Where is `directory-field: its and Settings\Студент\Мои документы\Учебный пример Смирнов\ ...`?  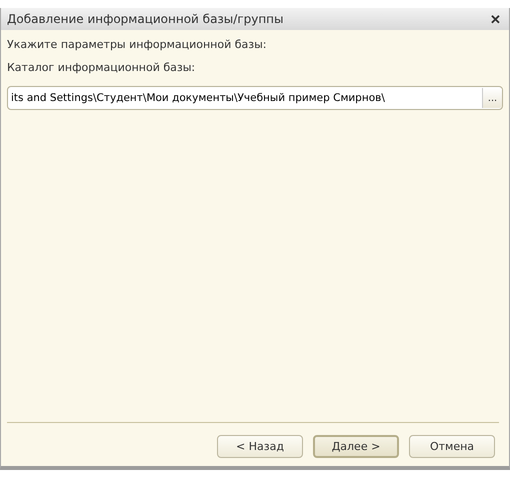 directory-field: its and Settings\Студент\Мои документы\Учебный пример Смирнов\ ... is located at coordinates (255, 98).